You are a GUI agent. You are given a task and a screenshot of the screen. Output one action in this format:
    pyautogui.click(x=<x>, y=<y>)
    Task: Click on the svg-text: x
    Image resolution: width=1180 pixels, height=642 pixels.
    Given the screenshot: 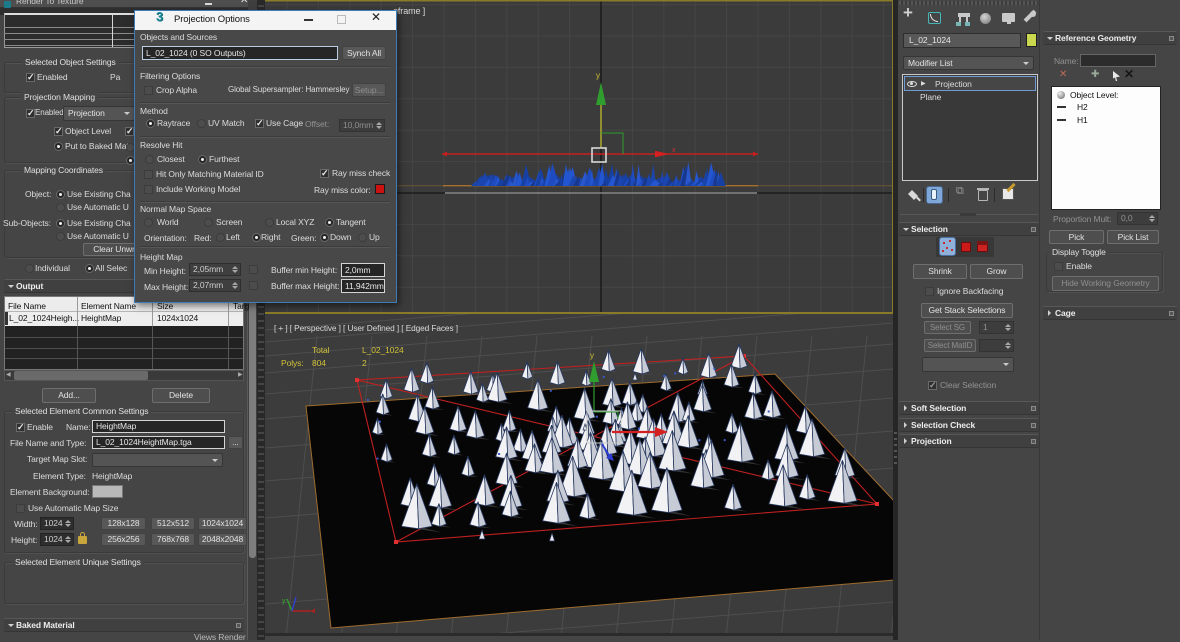 What is the action you would take?
    pyautogui.click(x=674, y=150)
    